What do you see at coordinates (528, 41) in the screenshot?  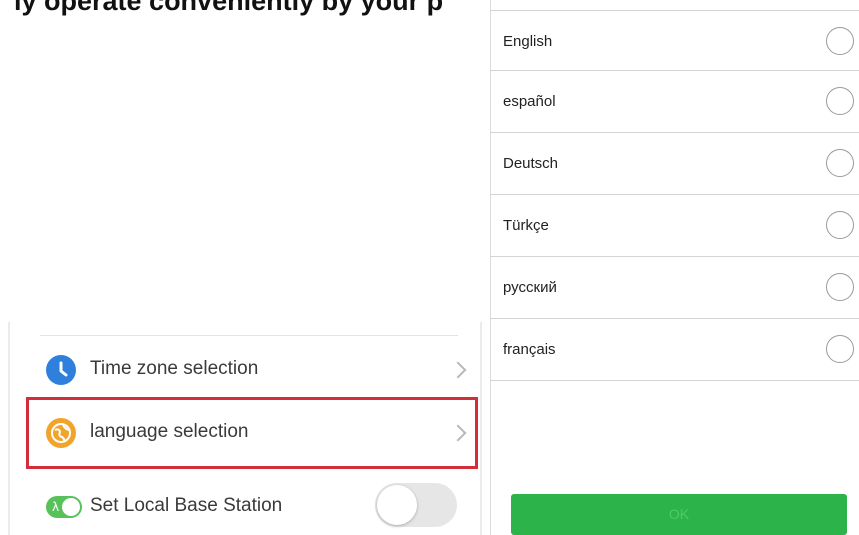 I see `language-label: English` at bounding box center [528, 41].